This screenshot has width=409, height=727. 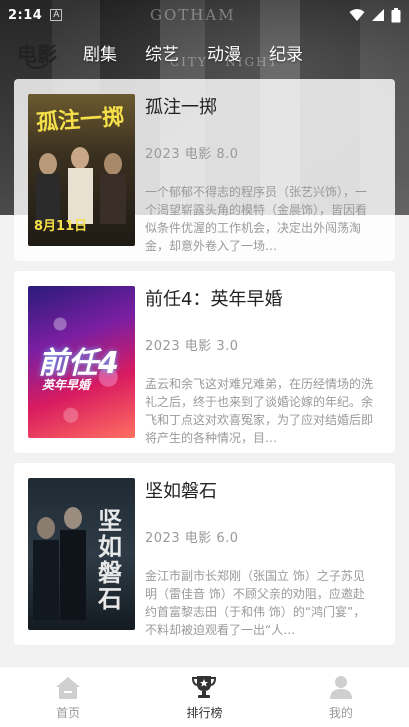 I want to click on movie-poster: 坚如磐石, so click(x=81, y=554).